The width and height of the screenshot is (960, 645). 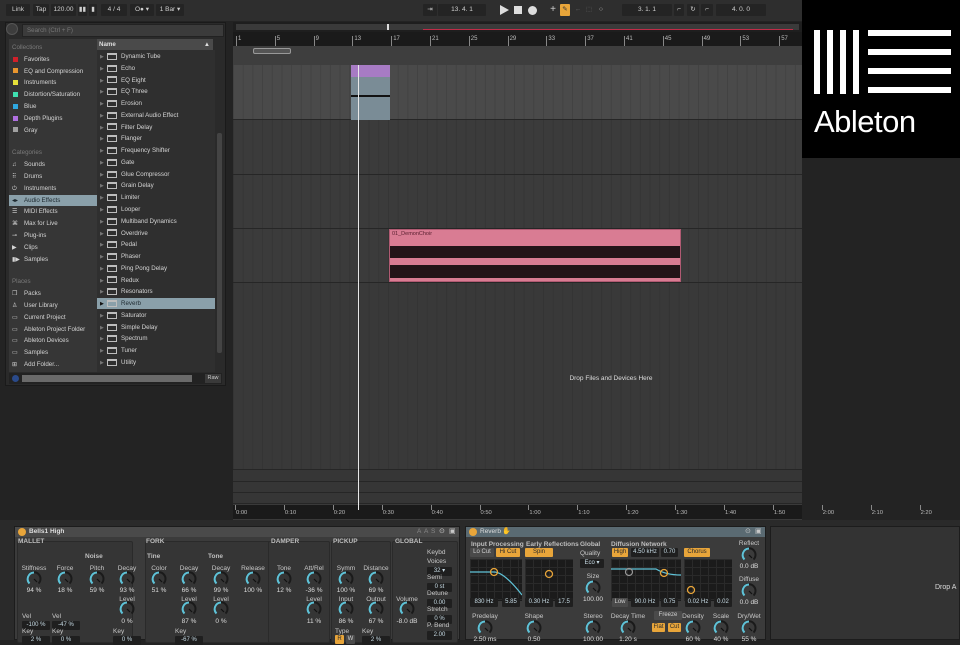 What do you see at coordinates (508, 552) in the screenshot?
I see `hi-cut-button: Hi Cut` at bounding box center [508, 552].